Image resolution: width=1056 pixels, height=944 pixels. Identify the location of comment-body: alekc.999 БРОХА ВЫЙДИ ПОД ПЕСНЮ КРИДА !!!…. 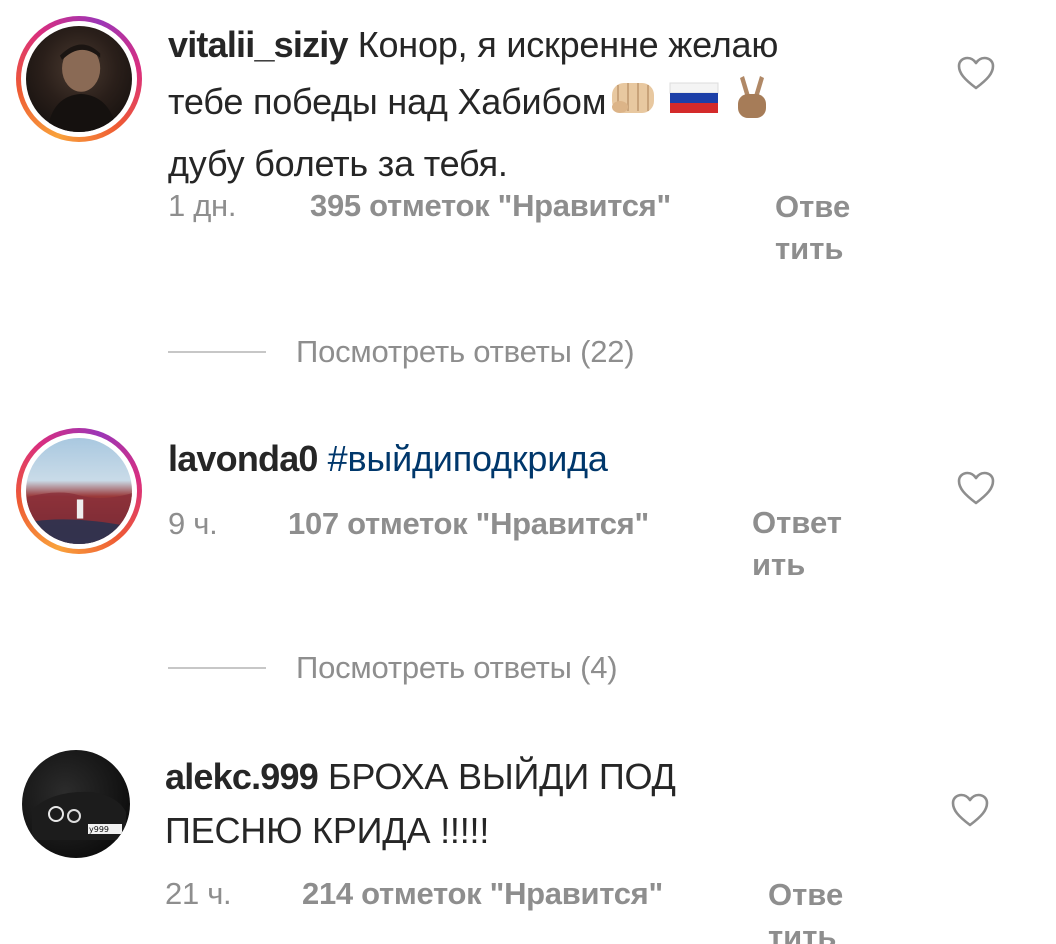
(535, 804).